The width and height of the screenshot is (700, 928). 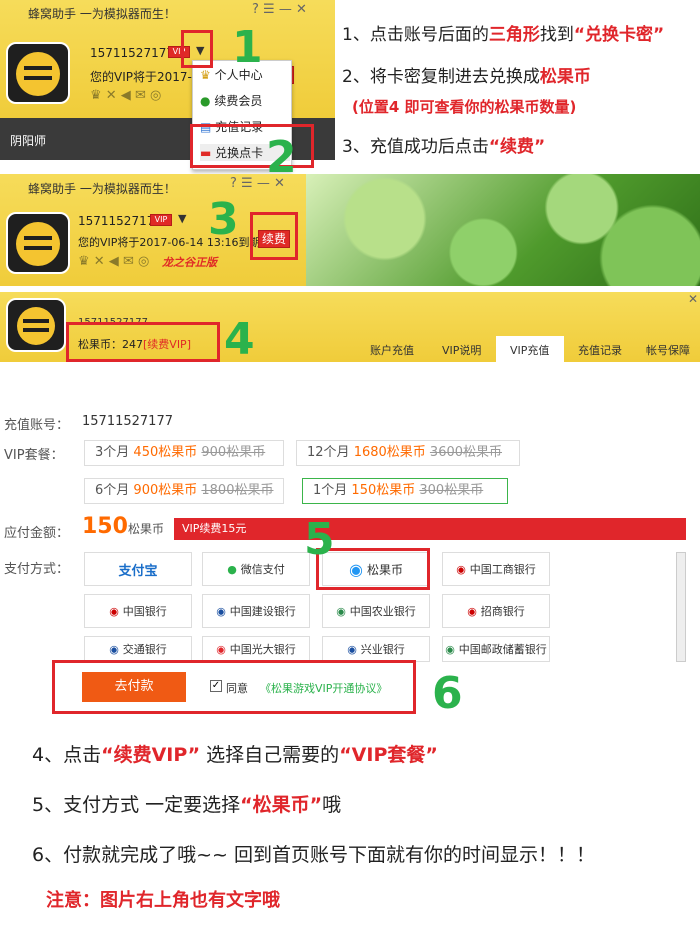 I want to click on agree-checkbox: ✓, so click(x=216, y=686).